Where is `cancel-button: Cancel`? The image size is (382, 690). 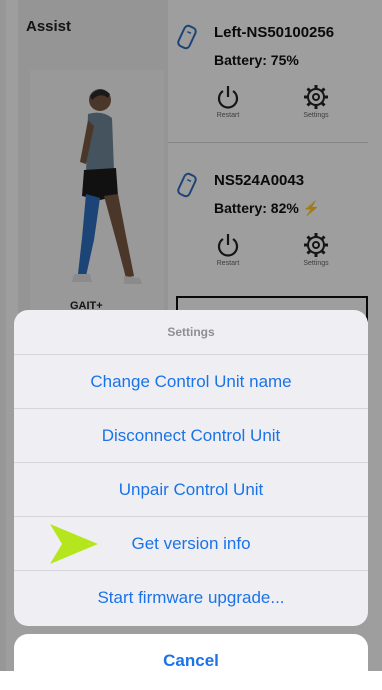 cancel-button: Cancel is located at coordinates (191, 662).